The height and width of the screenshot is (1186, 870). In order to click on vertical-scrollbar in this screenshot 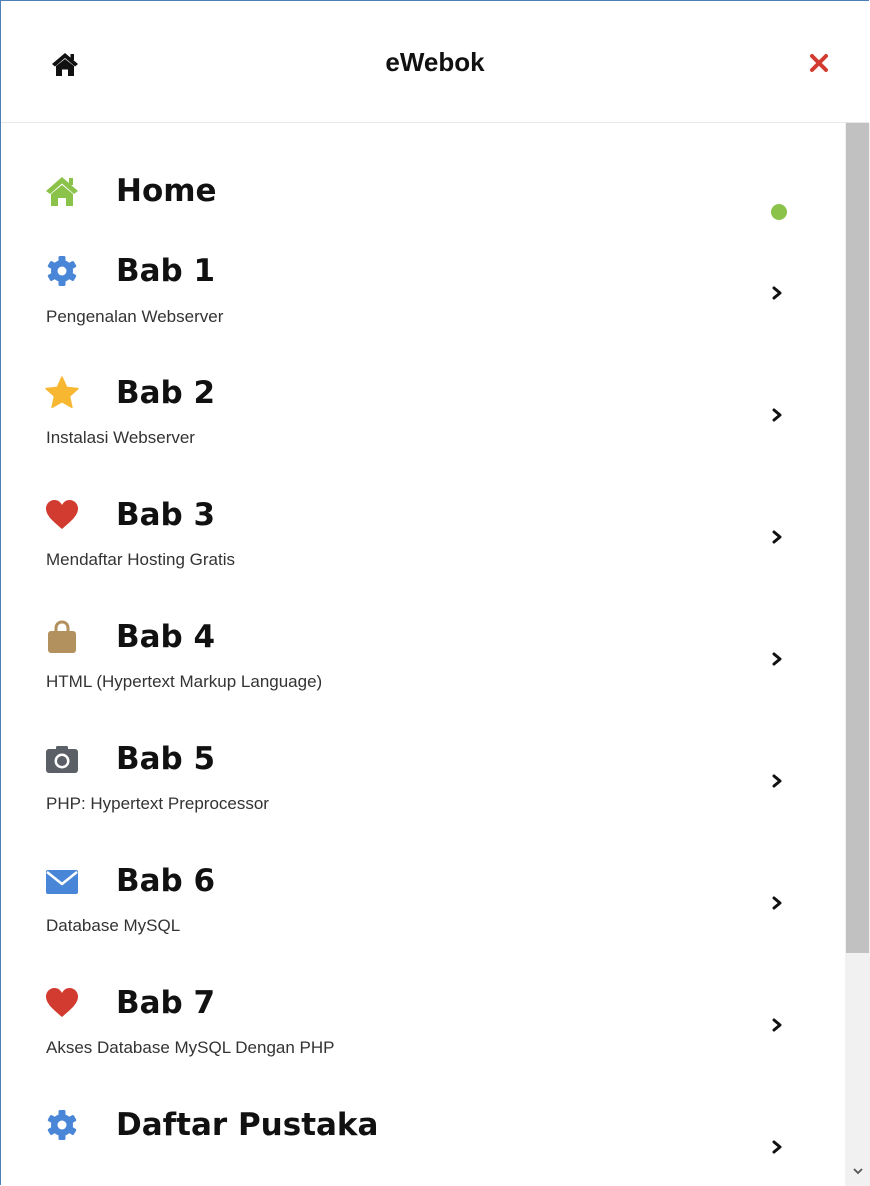, I will do `click(857, 654)`.